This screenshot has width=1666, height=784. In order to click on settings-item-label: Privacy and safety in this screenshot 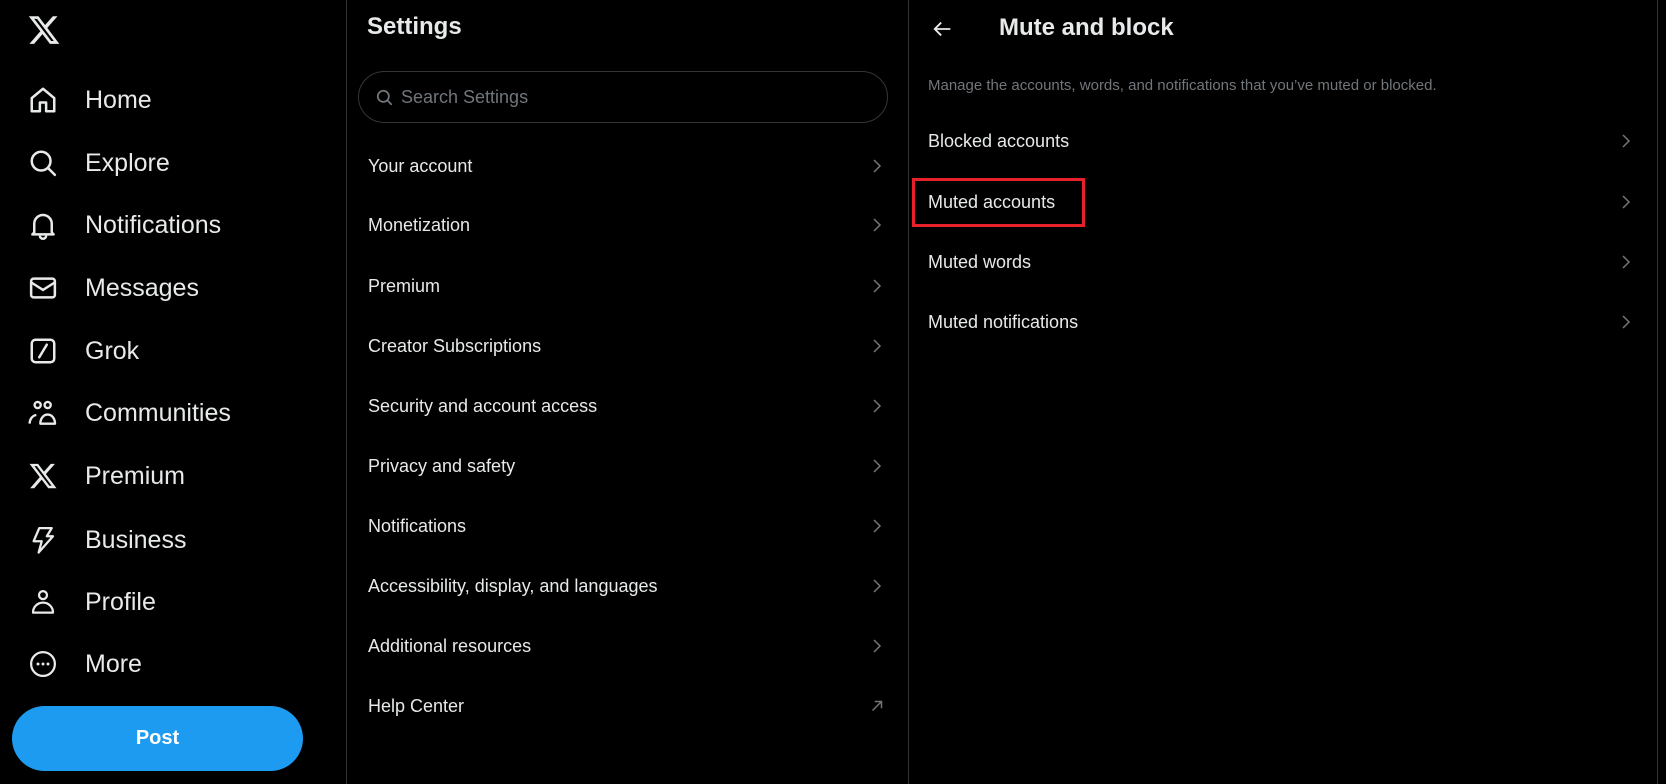, I will do `click(442, 465)`.